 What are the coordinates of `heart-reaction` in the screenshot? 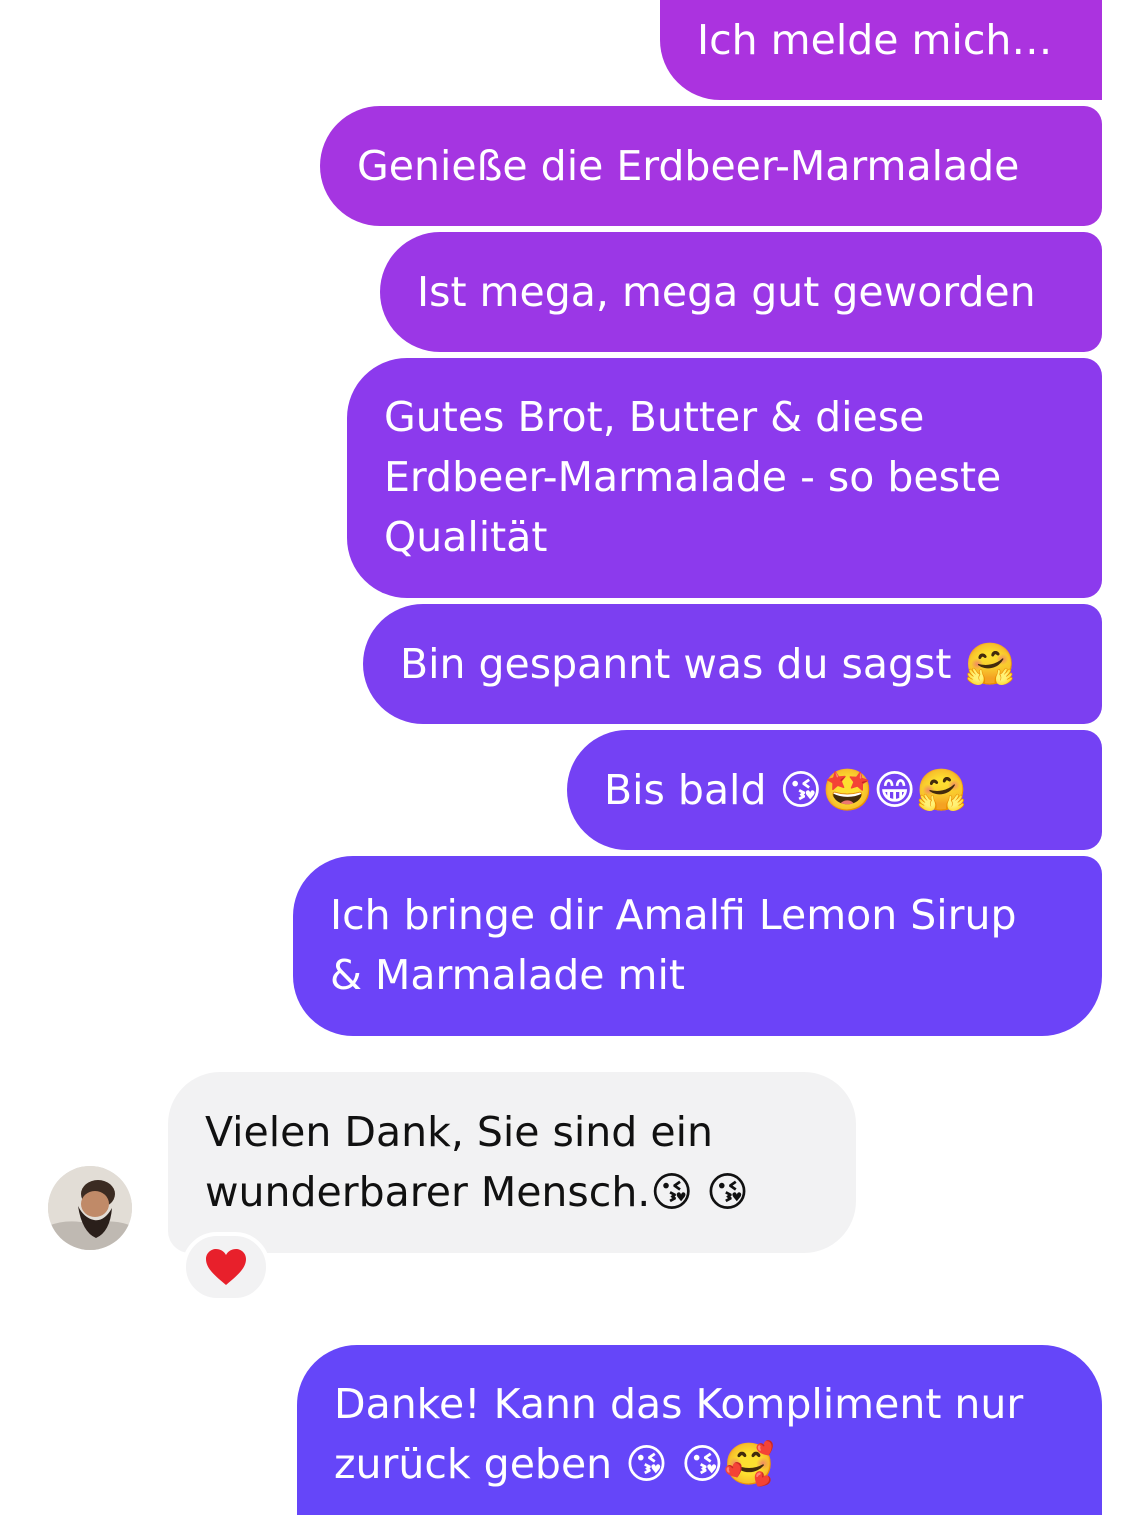 It's located at (226, 1267).